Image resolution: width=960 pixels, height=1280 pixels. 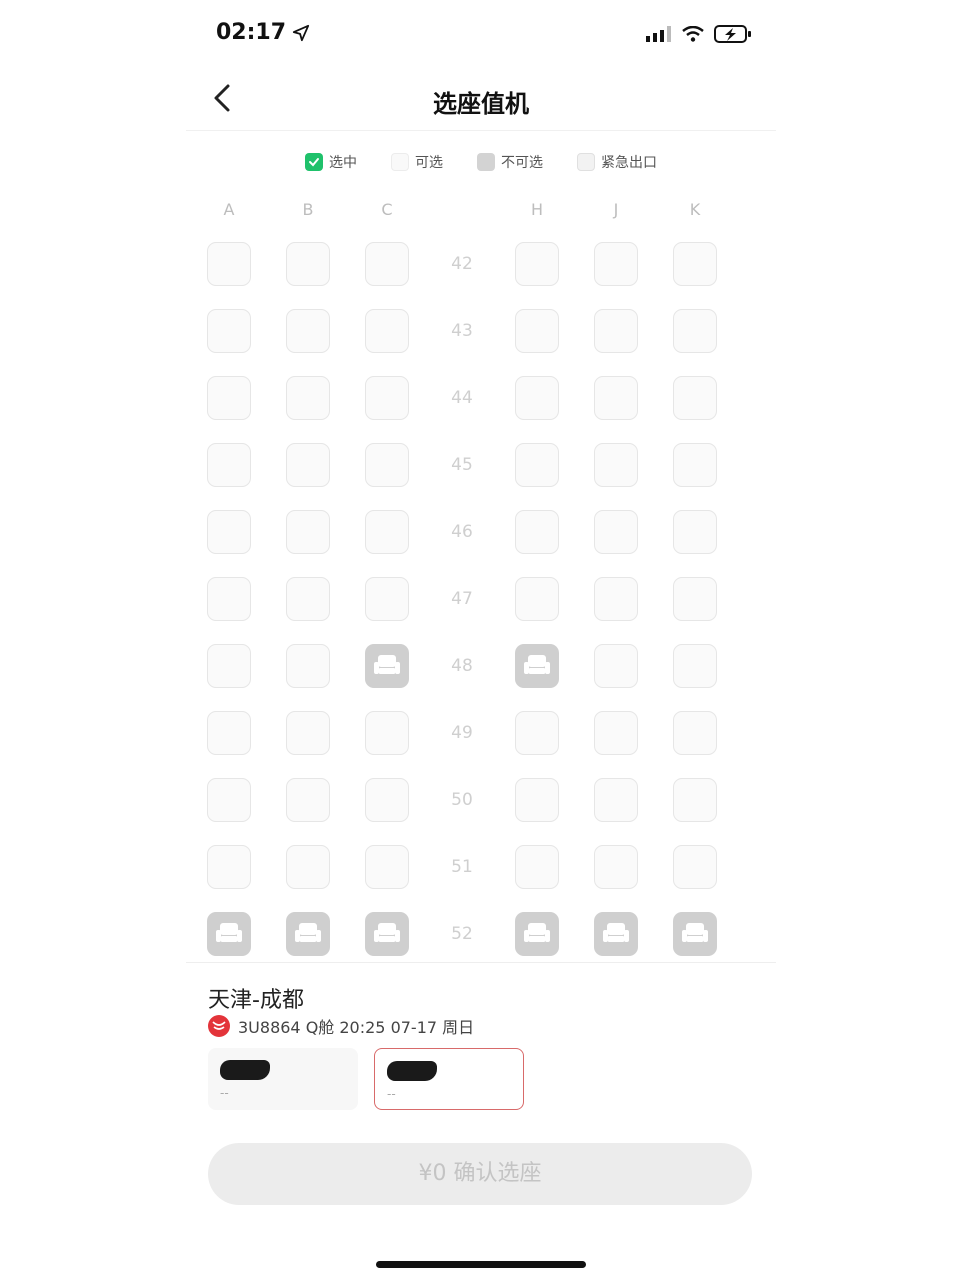 What do you see at coordinates (387, 465) in the screenshot?
I see `seat-45C` at bounding box center [387, 465].